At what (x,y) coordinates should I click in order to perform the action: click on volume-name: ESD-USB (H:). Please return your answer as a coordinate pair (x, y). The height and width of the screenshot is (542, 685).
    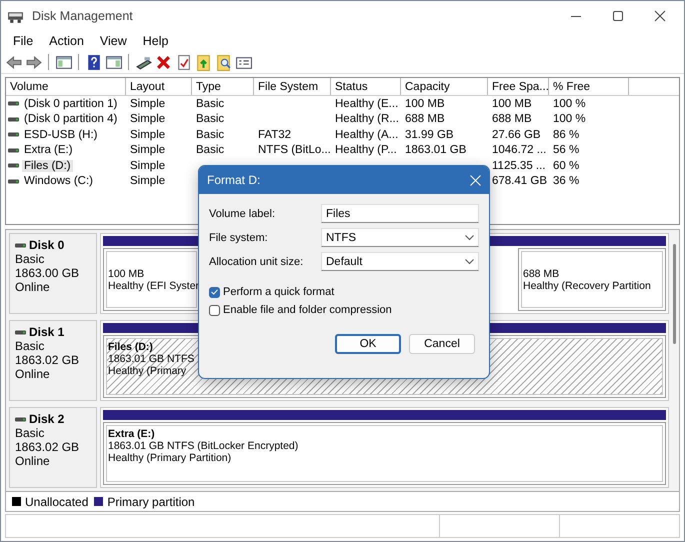
    Looking at the image, I should click on (61, 134).